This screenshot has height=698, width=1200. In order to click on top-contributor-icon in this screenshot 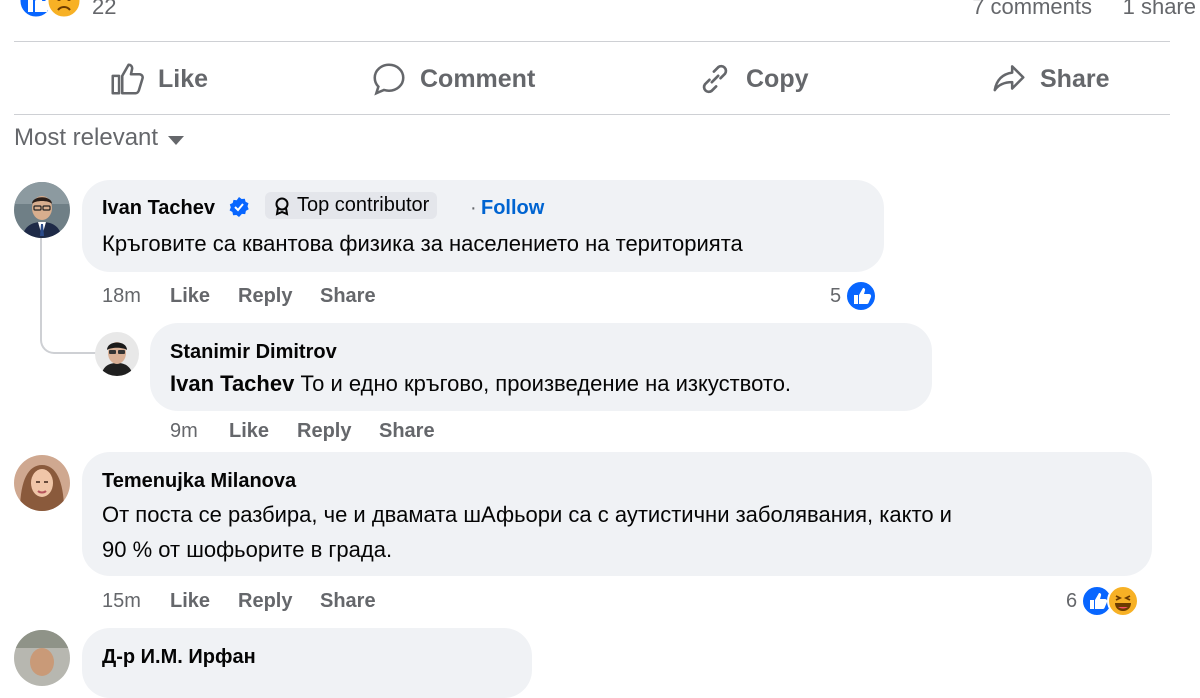, I will do `click(282, 206)`.